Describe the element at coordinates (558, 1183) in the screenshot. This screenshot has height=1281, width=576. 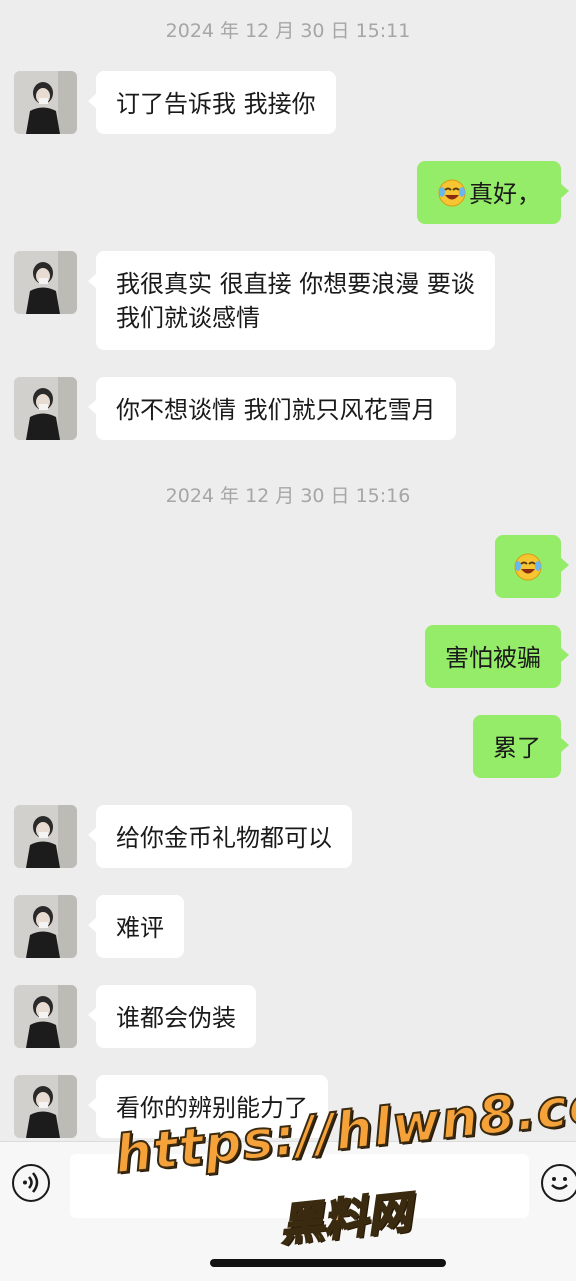
I see `smile-icon` at that location.